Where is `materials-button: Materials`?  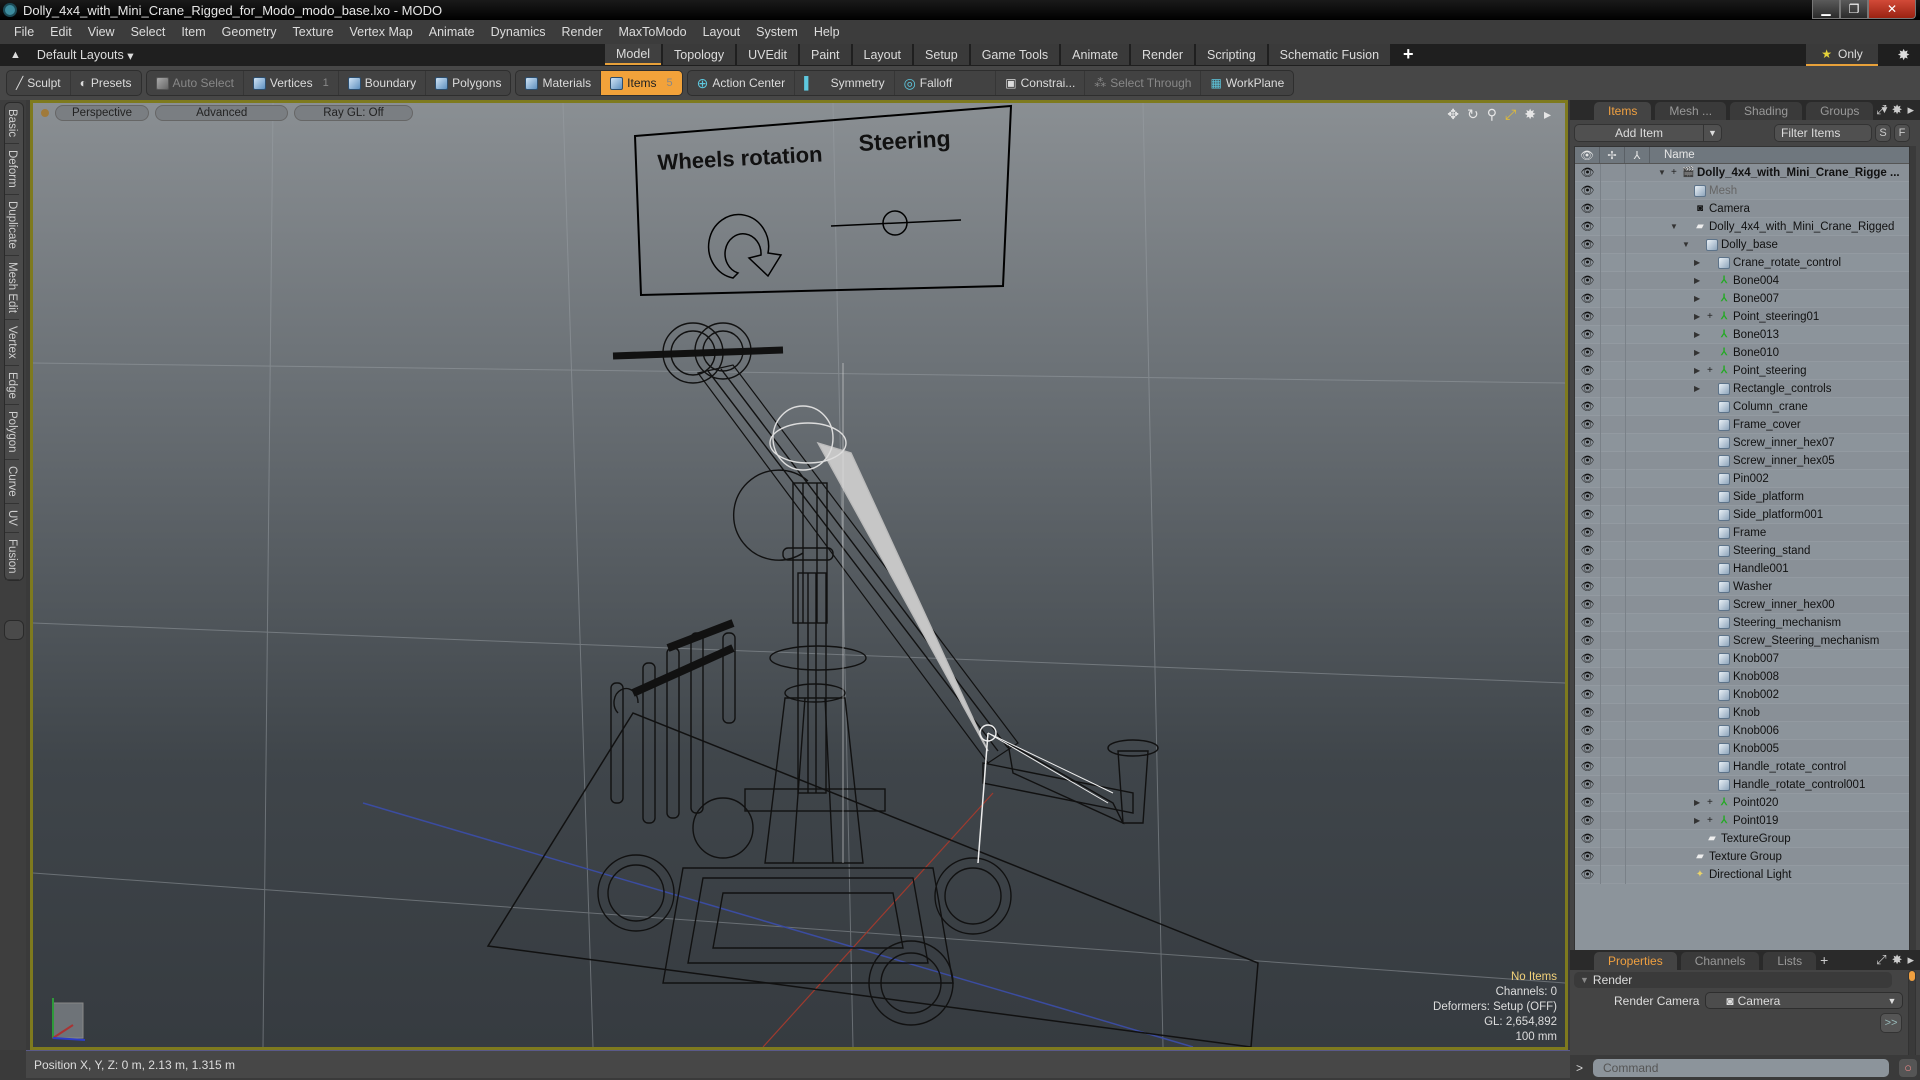
materials-button: Materials is located at coordinates (559, 83).